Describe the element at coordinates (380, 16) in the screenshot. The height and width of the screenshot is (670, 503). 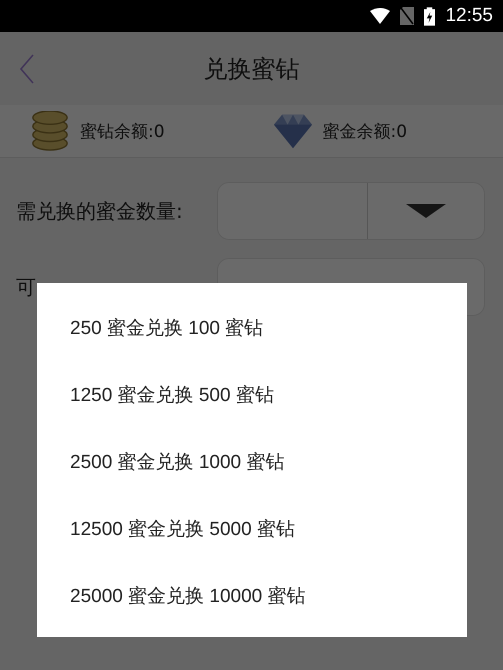
I see `wifi-icon` at that location.